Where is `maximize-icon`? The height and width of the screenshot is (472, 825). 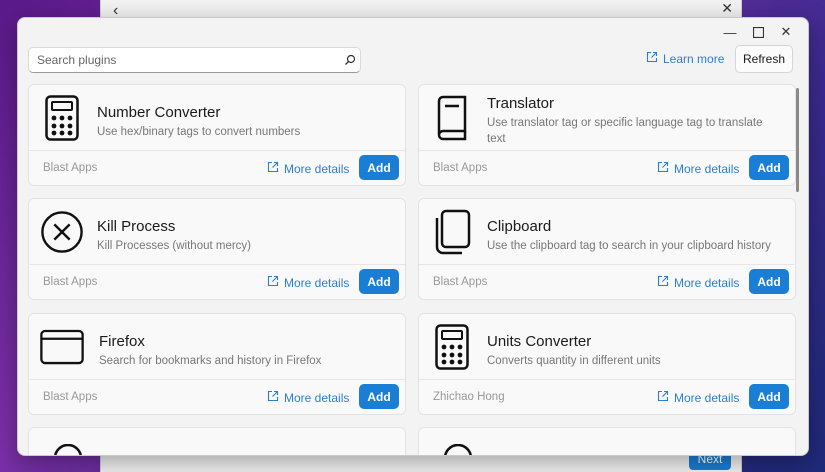 maximize-icon is located at coordinates (758, 32).